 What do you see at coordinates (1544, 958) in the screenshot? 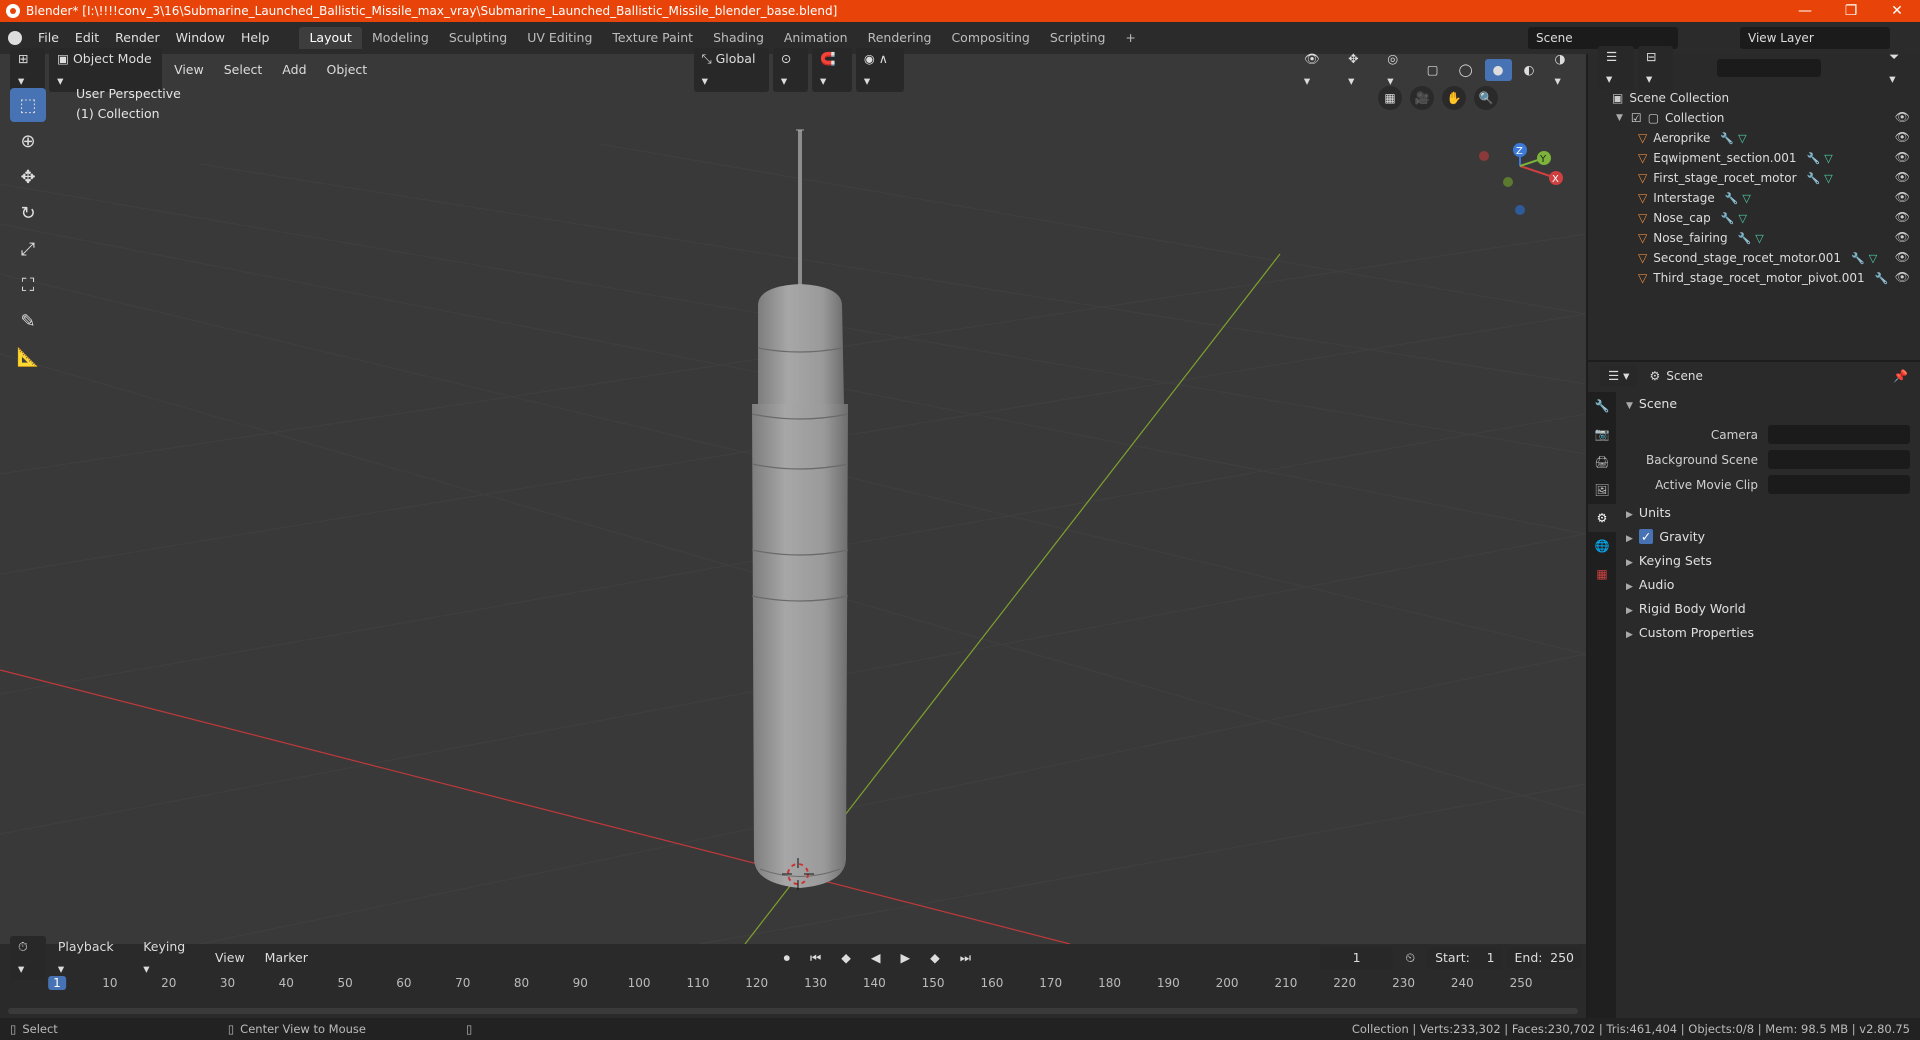
I see `end-frame-field: End: 250` at bounding box center [1544, 958].